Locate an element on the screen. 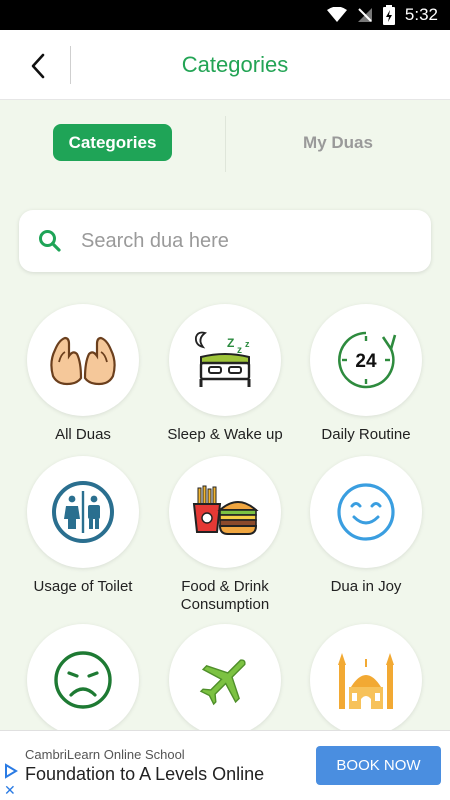 The height and width of the screenshot is (800, 450). category-dua-in-joy: Dua in Joy is located at coordinates (366, 526).